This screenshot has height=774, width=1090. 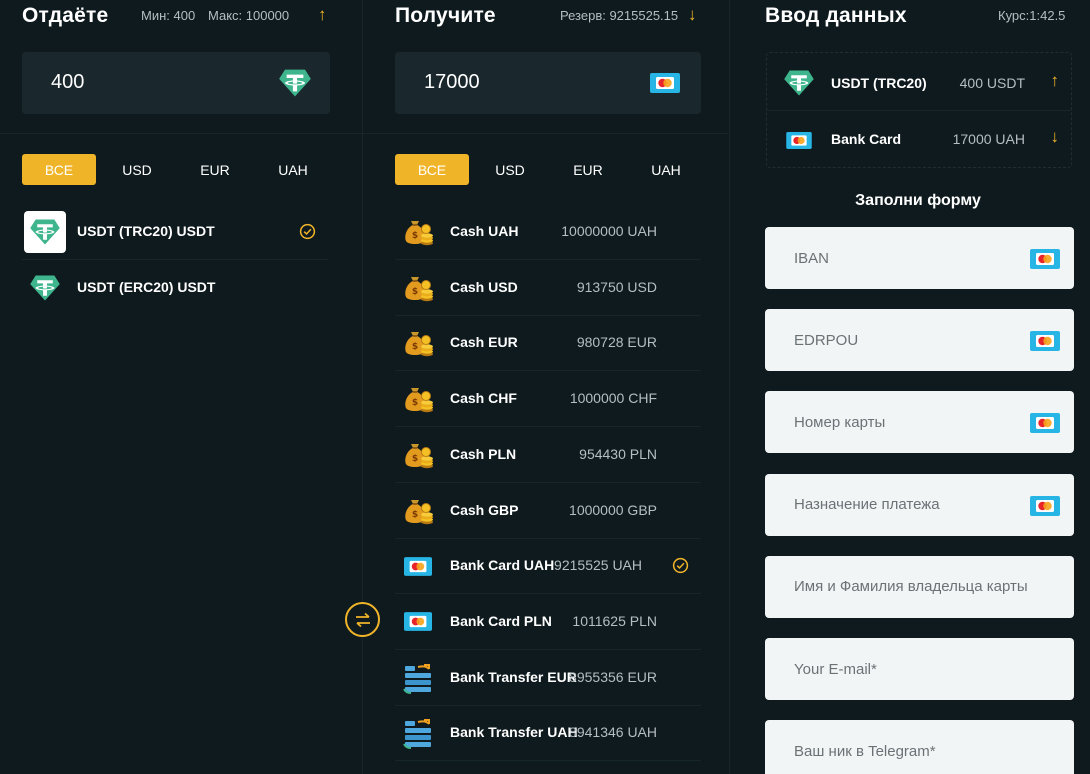 I want to click on get-reserve-label: Резерв: 9215525.15, so click(x=619, y=15).